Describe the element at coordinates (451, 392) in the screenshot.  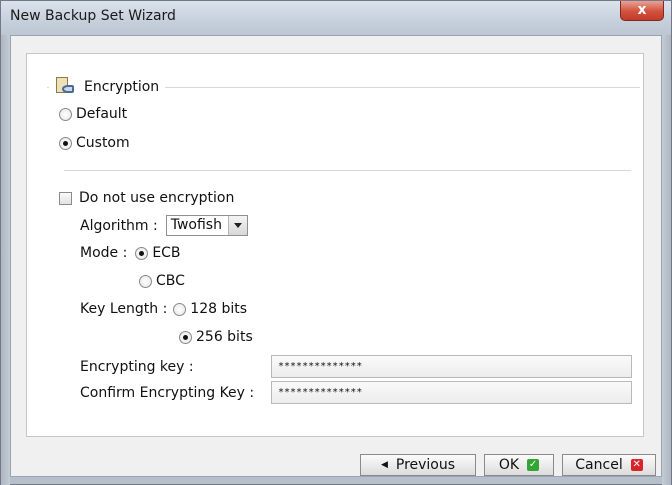
I see `confirm-key-field: **************` at that location.